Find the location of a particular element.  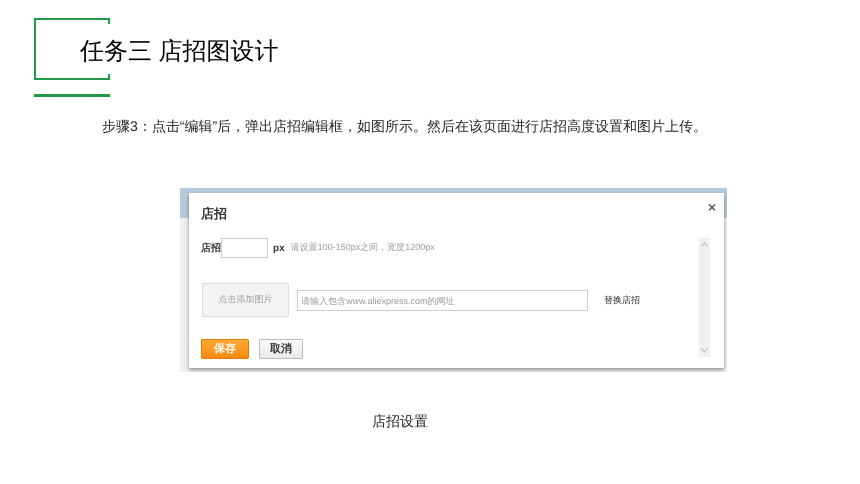

height-input is located at coordinates (244, 248).